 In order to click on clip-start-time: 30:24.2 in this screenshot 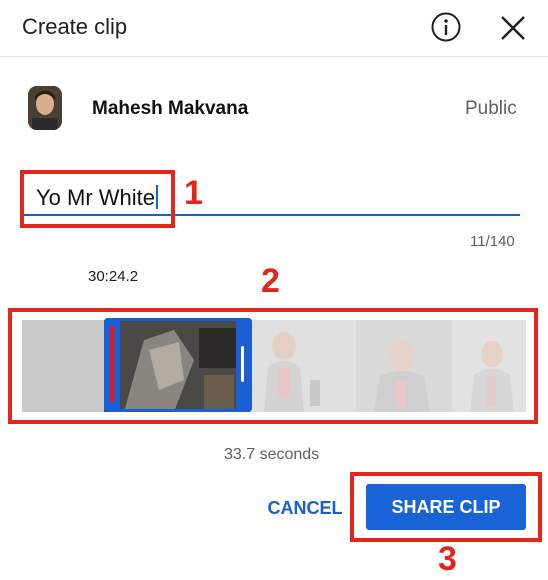, I will do `click(113, 276)`.